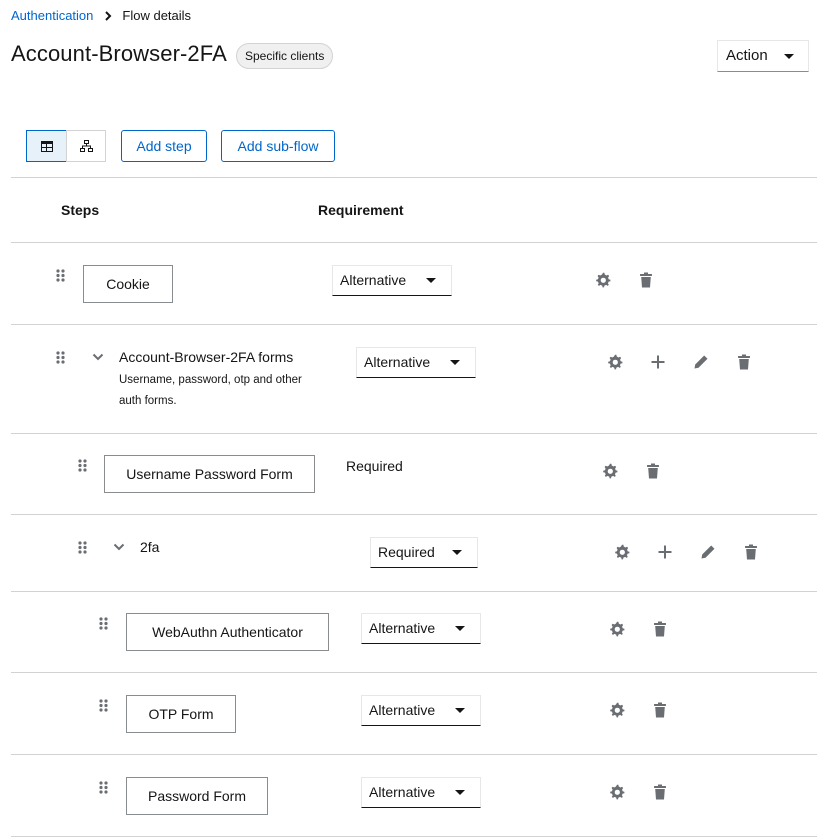 This screenshot has width=817, height=840. I want to click on requirement-dropdown: Required, so click(424, 552).